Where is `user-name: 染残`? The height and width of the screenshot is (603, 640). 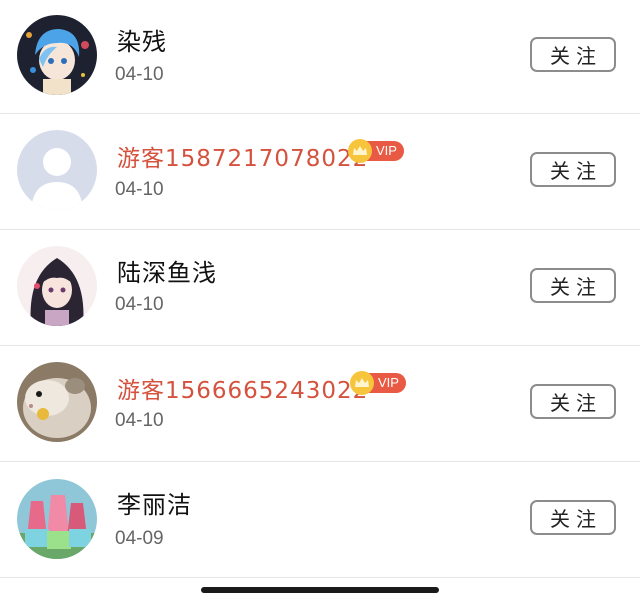
user-name: 染残 is located at coordinates (142, 39).